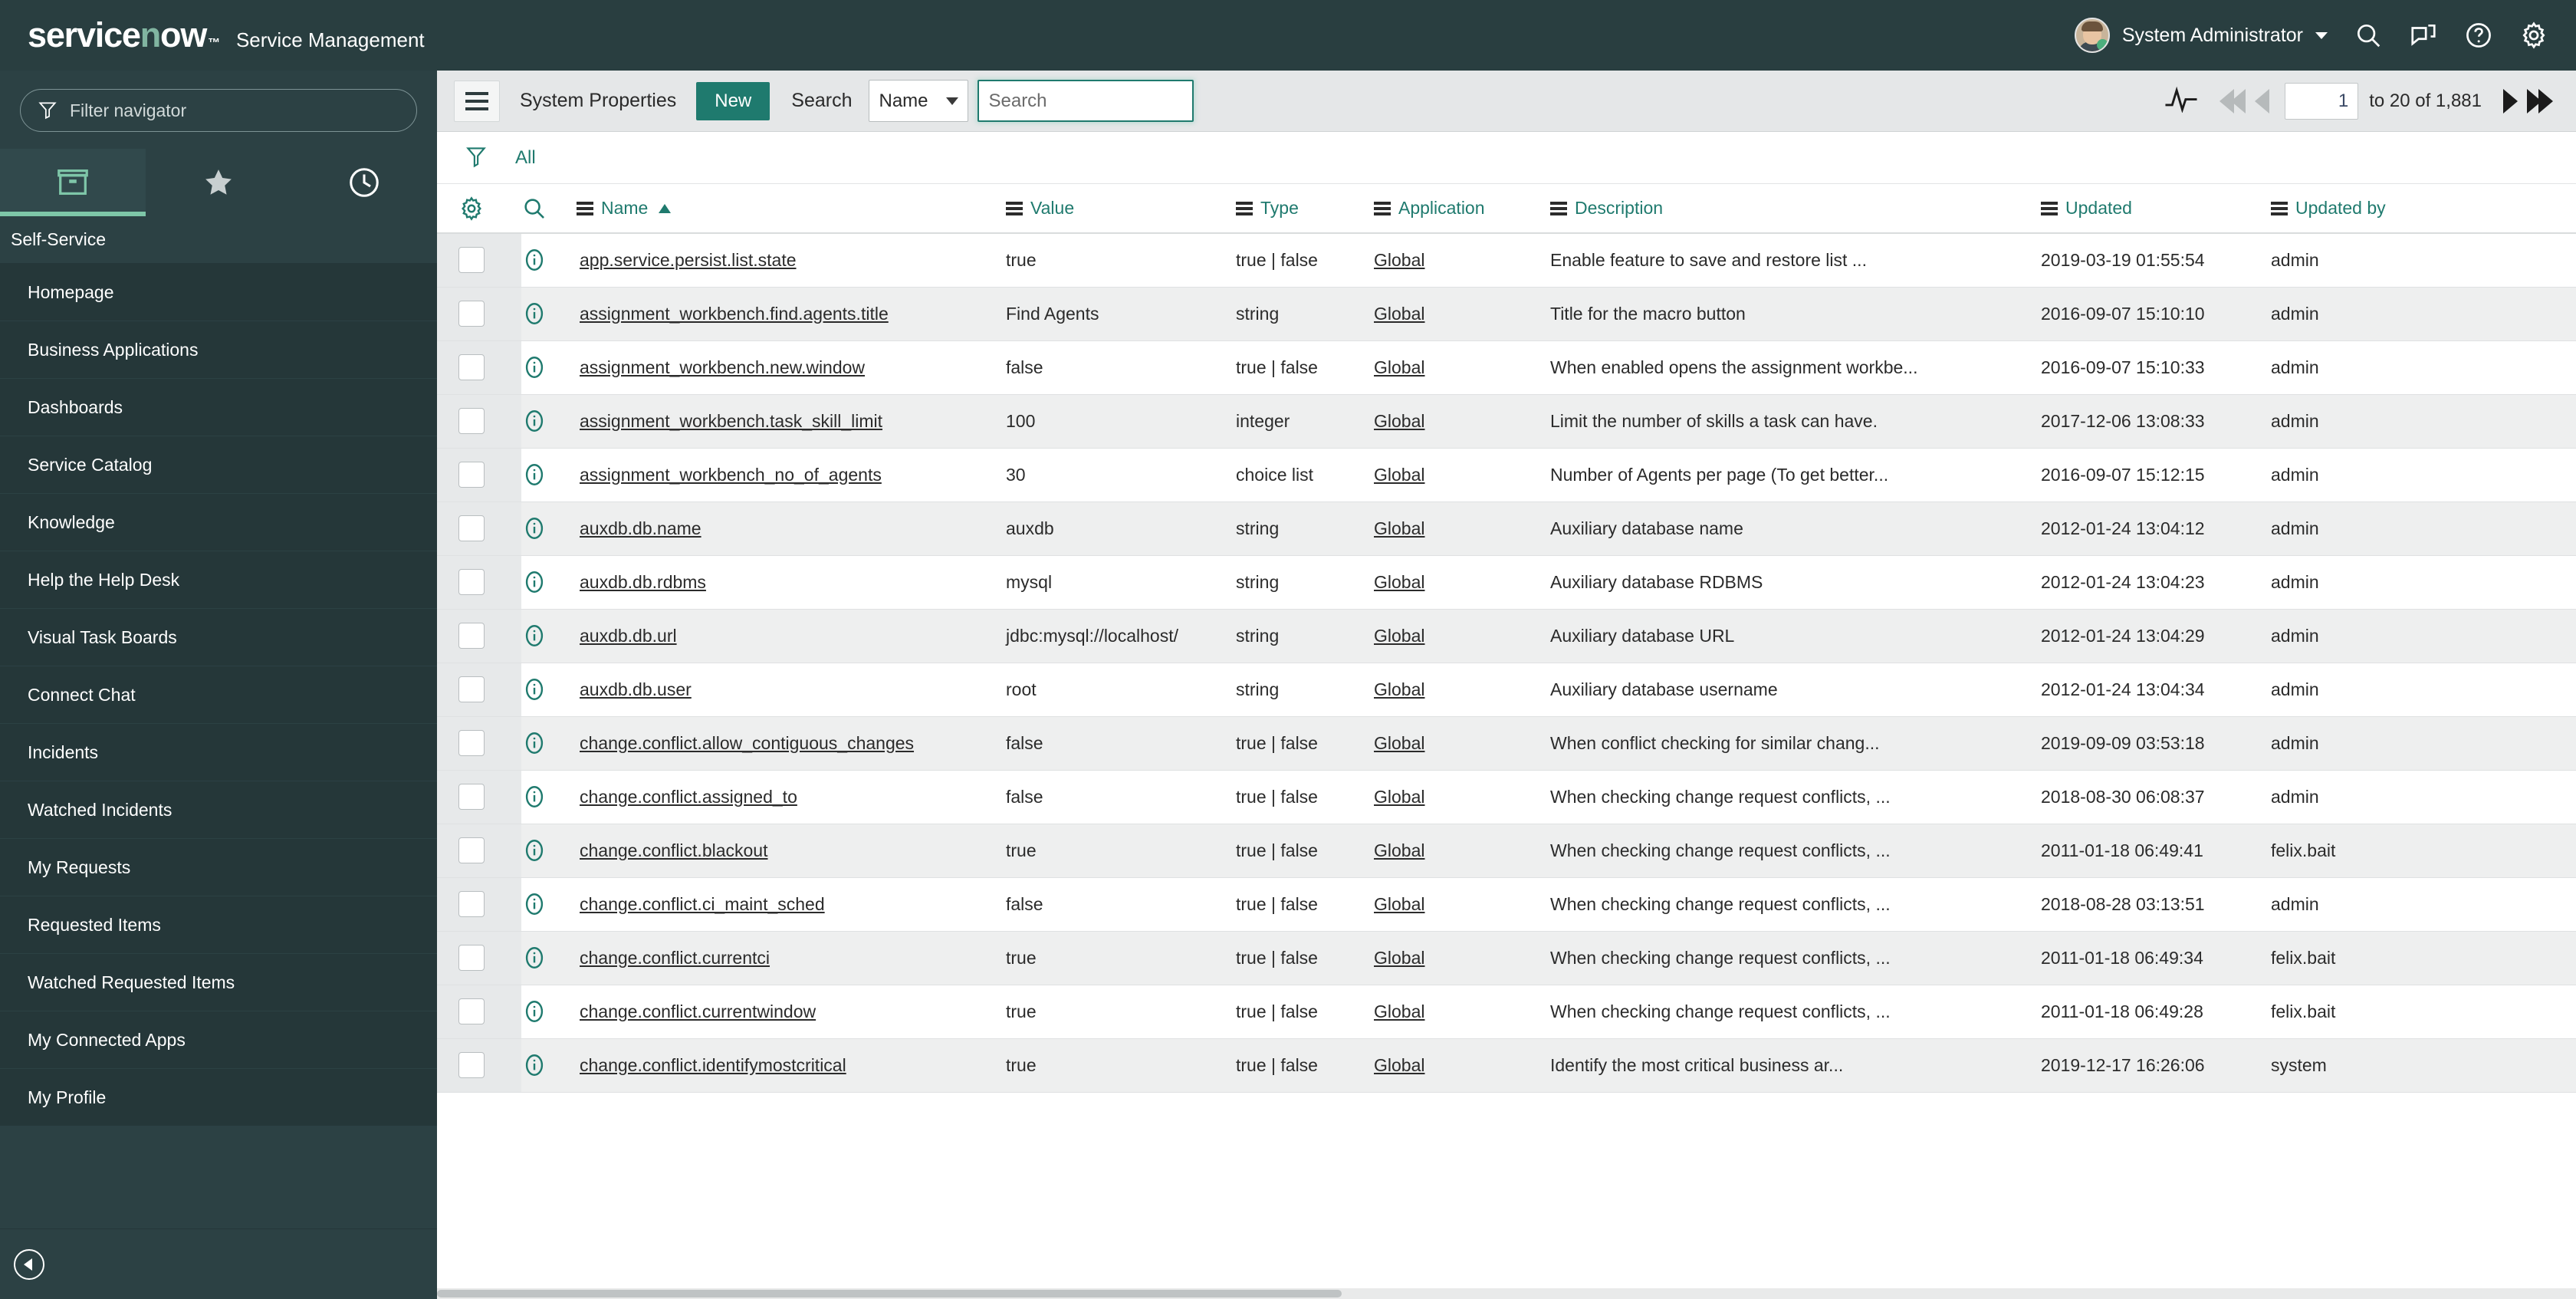 Image resolution: width=2576 pixels, height=1299 pixels. What do you see at coordinates (643, 582) in the screenshot?
I see `property-name-link: auxdb.db.rdbms` at bounding box center [643, 582].